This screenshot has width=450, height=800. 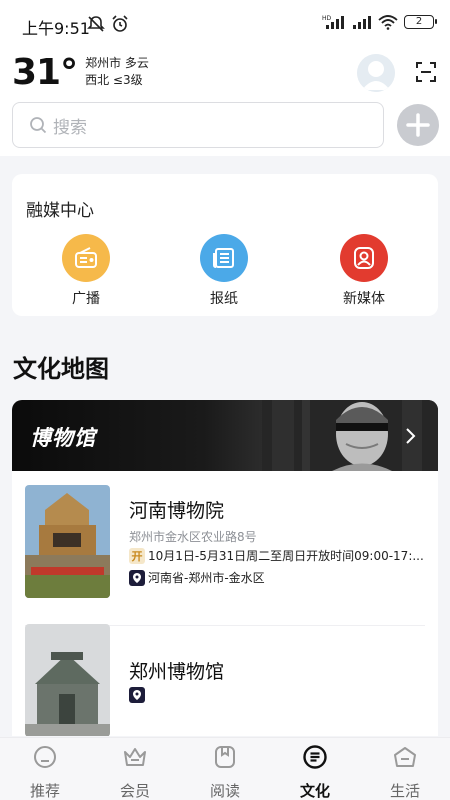 What do you see at coordinates (314, 791) in the screenshot?
I see `tab-label: 文化` at bounding box center [314, 791].